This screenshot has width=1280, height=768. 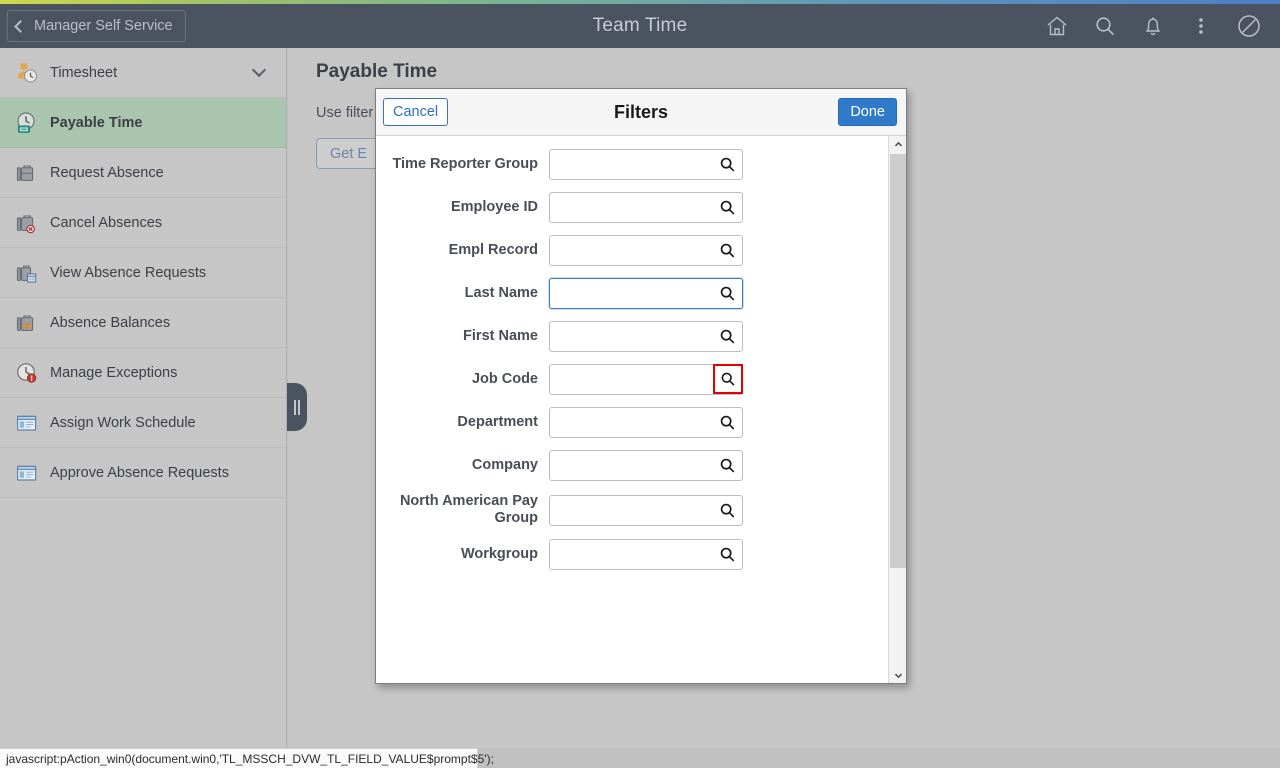 I want to click on briefcase-calendar-icon, so click(x=27, y=273).